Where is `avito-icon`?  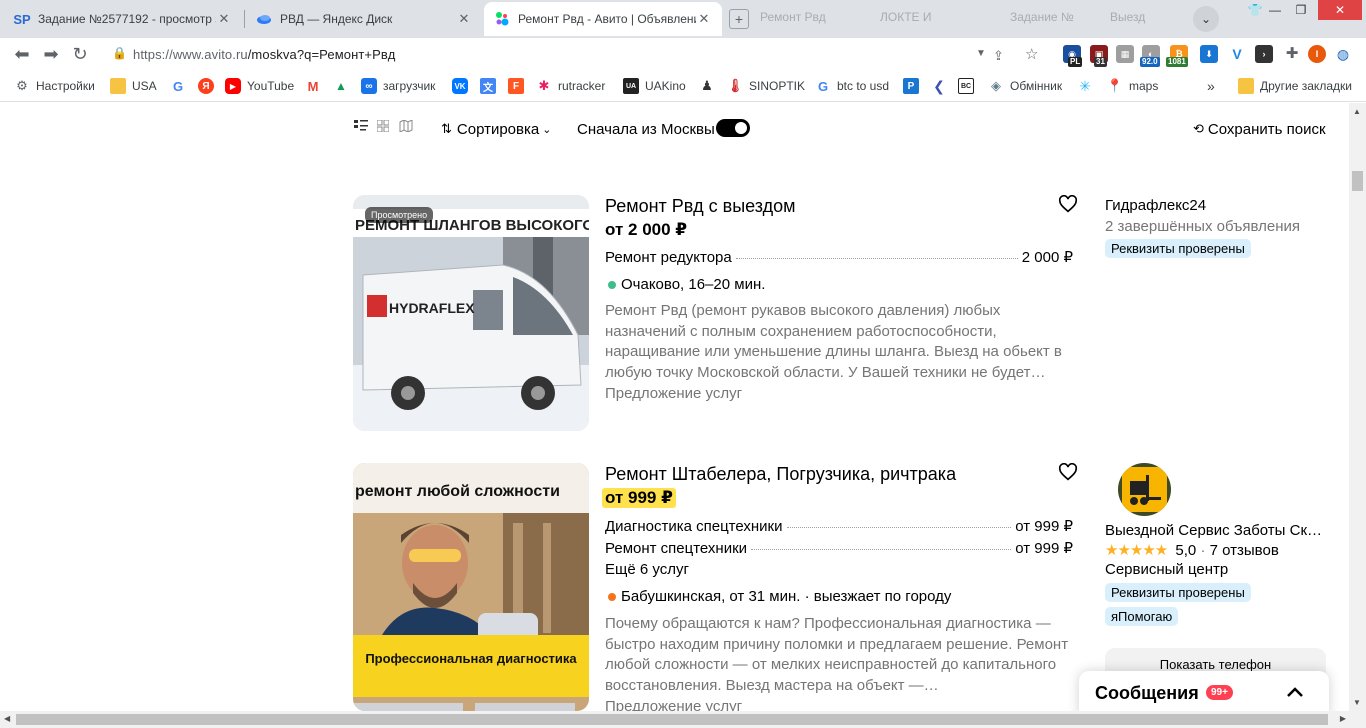
avito-icon is located at coordinates (502, 19).